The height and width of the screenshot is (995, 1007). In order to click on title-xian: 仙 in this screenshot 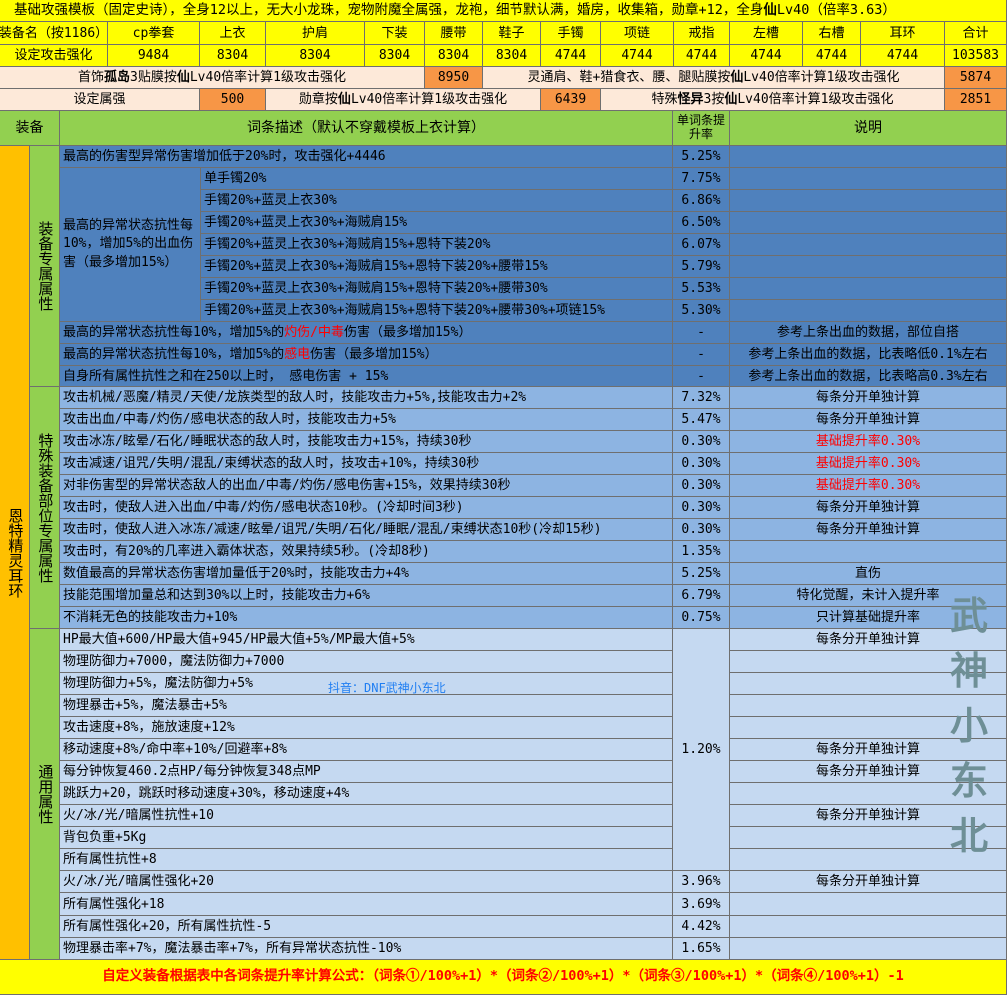, I will do `click(770, 9)`.